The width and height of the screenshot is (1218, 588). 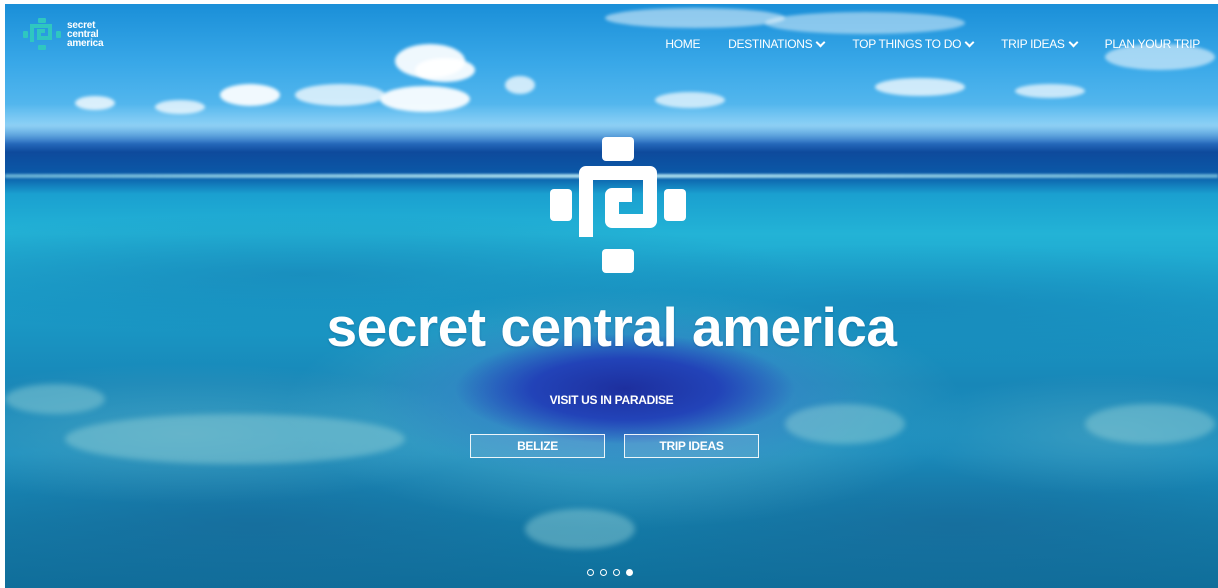 What do you see at coordinates (770, 44) in the screenshot?
I see `nav-item-label: DESTINATIONS` at bounding box center [770, 44].